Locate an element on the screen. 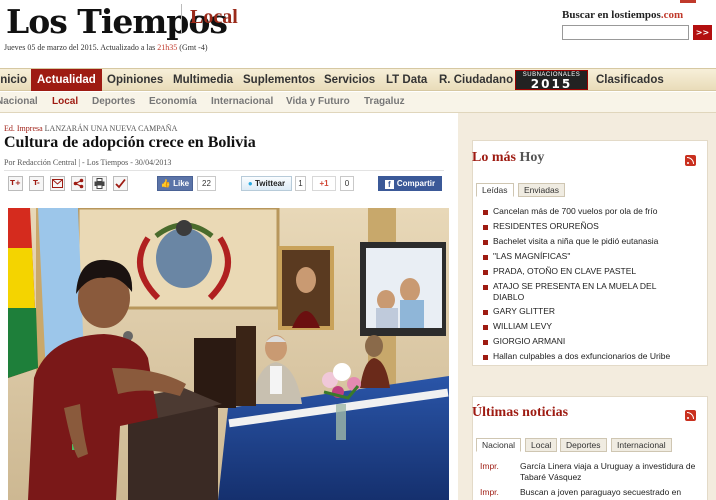 The height and width of the screenshot is (500, 716). facebook-icon: f is located at coordinates (389, 184).